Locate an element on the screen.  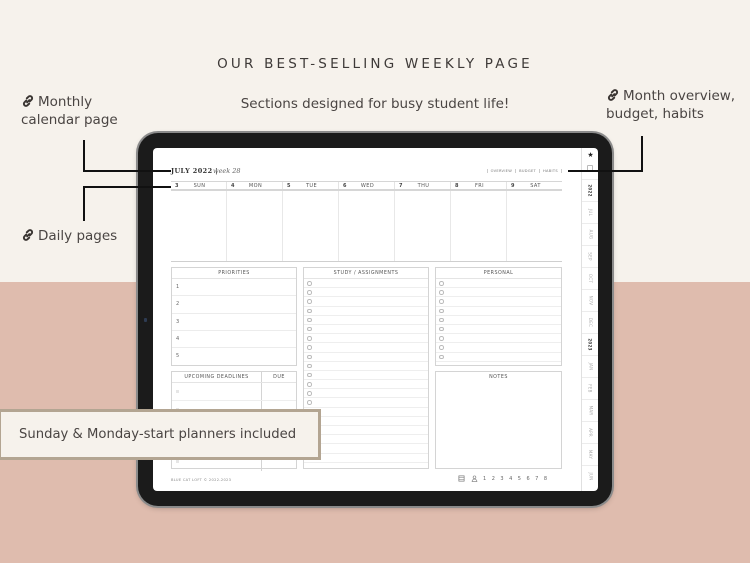
sidebar-tab-nov: NOV is located at coordinates (590, 300).